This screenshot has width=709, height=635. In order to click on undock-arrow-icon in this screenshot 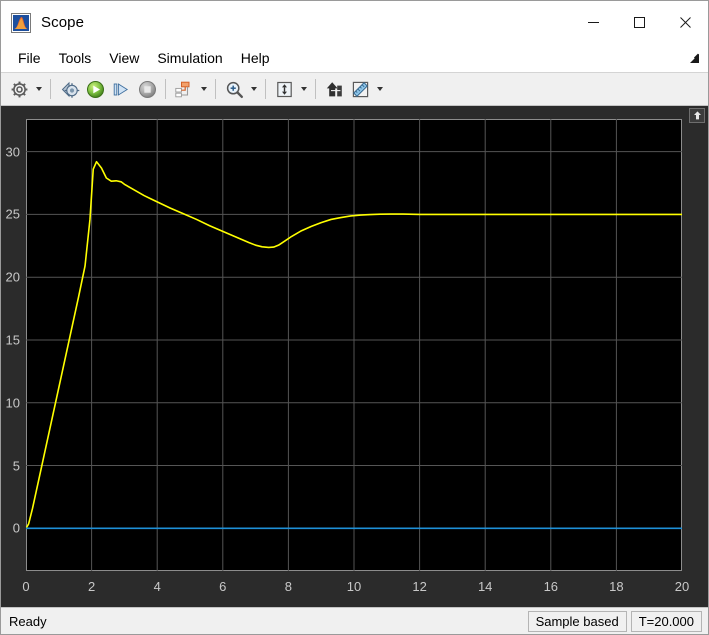, I will do `click(693, 58)`.